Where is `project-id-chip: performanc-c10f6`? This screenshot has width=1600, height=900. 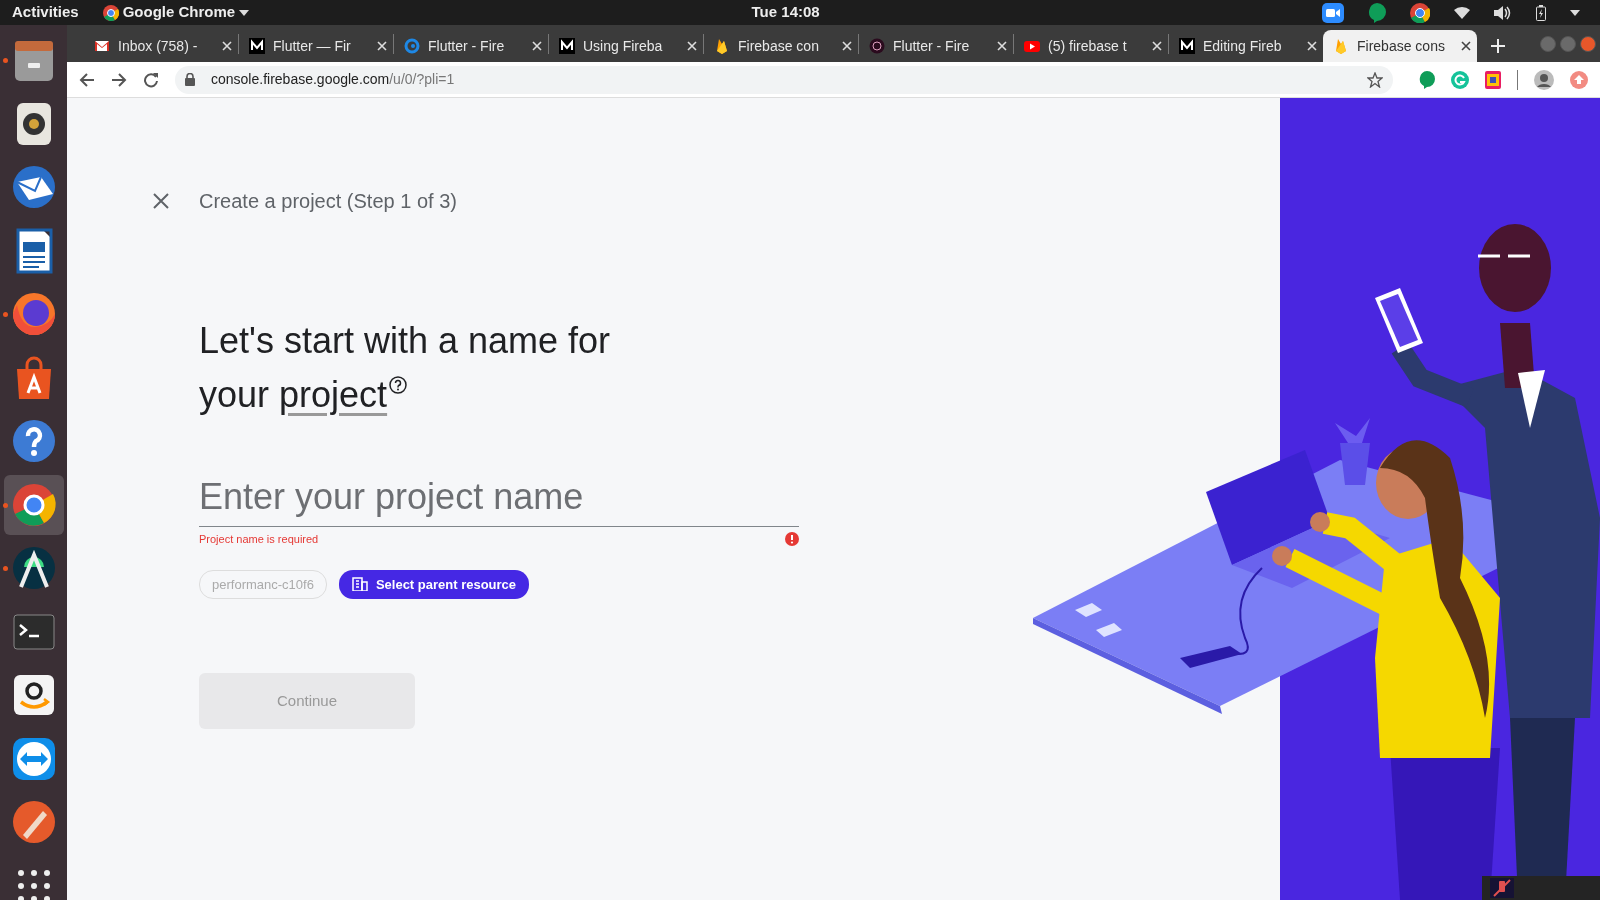 project-id-chip: performanc-c10f6 is located at coordinates (263, 584).